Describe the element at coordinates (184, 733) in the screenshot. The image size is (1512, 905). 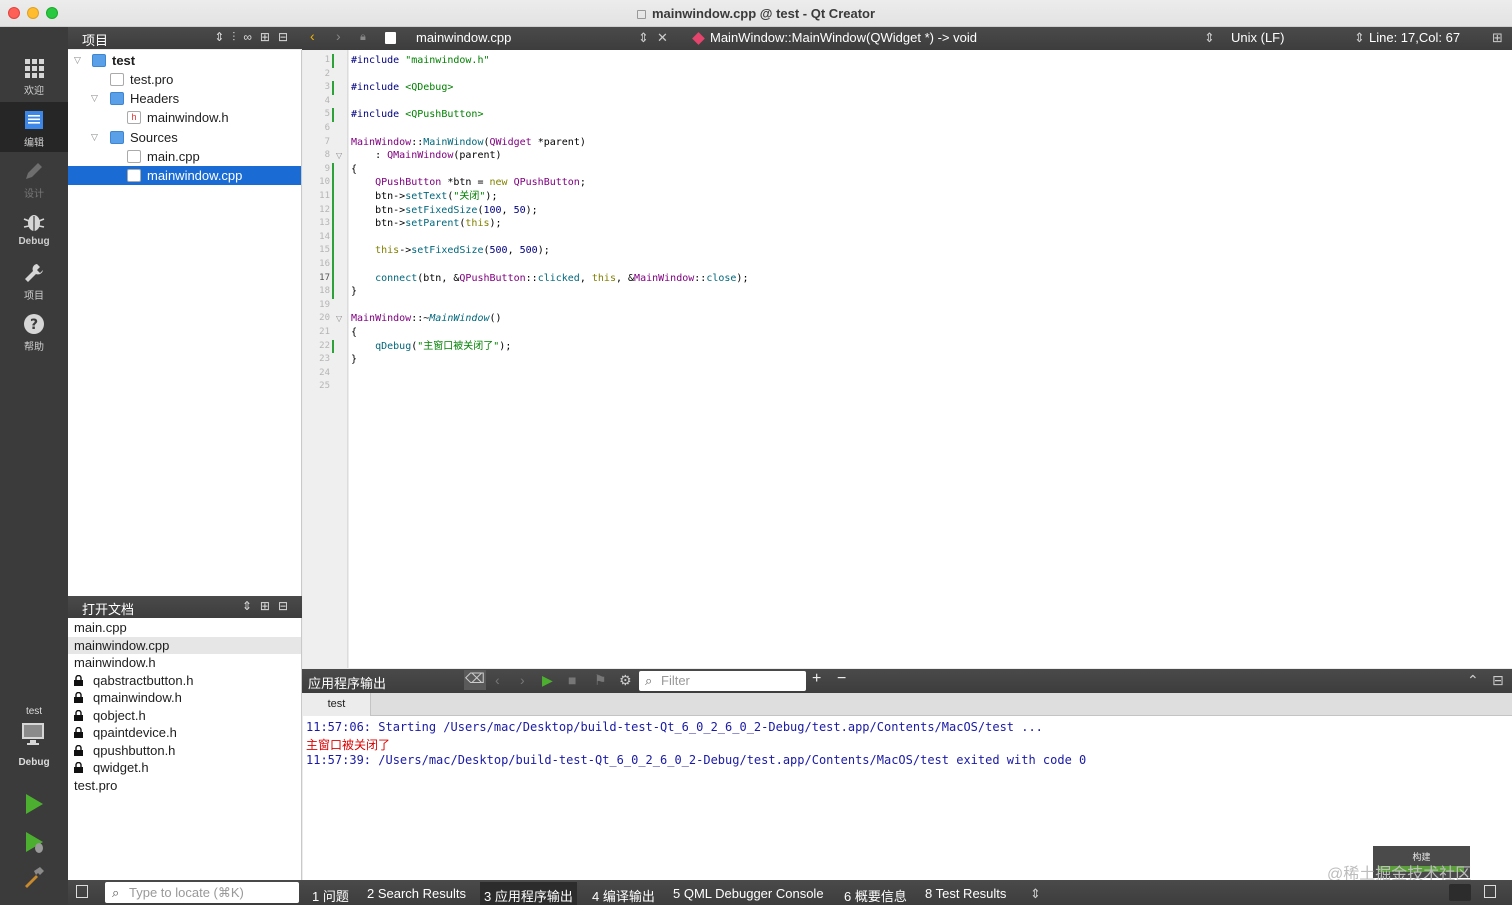
I see `open-doc-item: qpaintdevice.h` at that location.